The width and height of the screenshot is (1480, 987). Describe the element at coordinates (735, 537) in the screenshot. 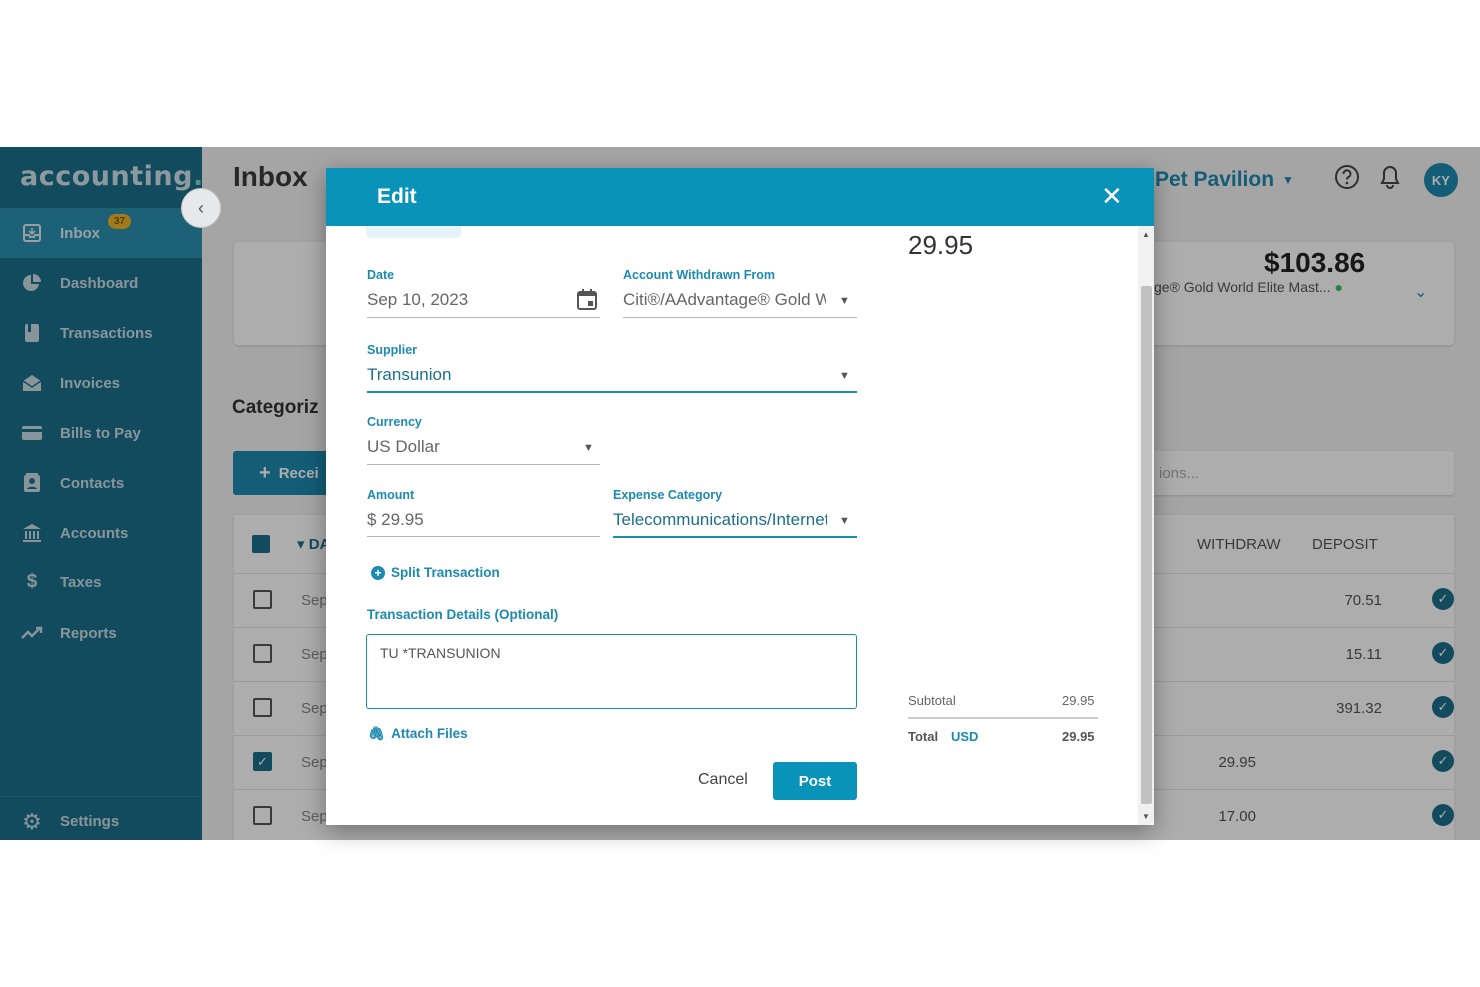

I see `expense-category-underline` at that location.